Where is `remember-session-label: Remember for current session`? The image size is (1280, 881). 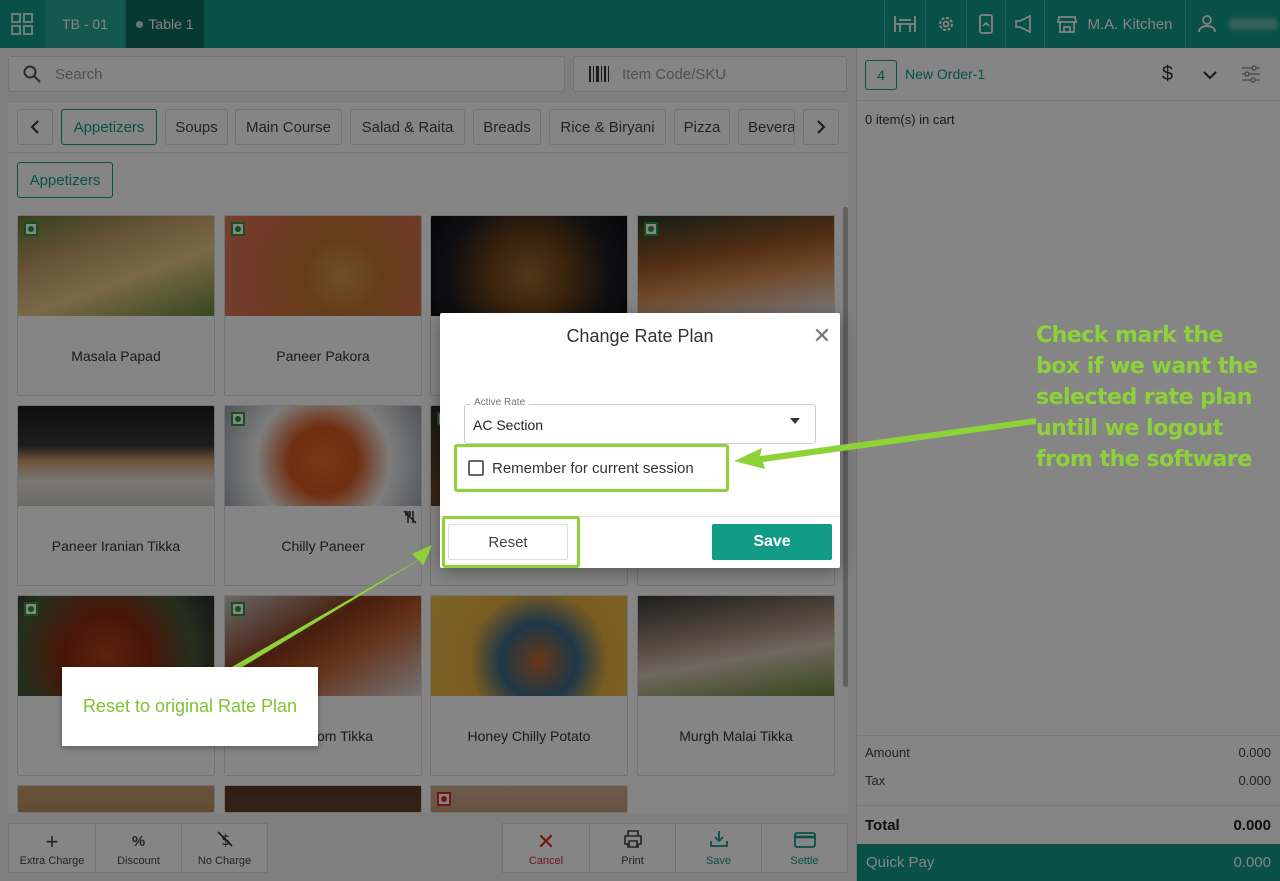 remember-session-label: Remember for current session is located at coordinates (593, 468).